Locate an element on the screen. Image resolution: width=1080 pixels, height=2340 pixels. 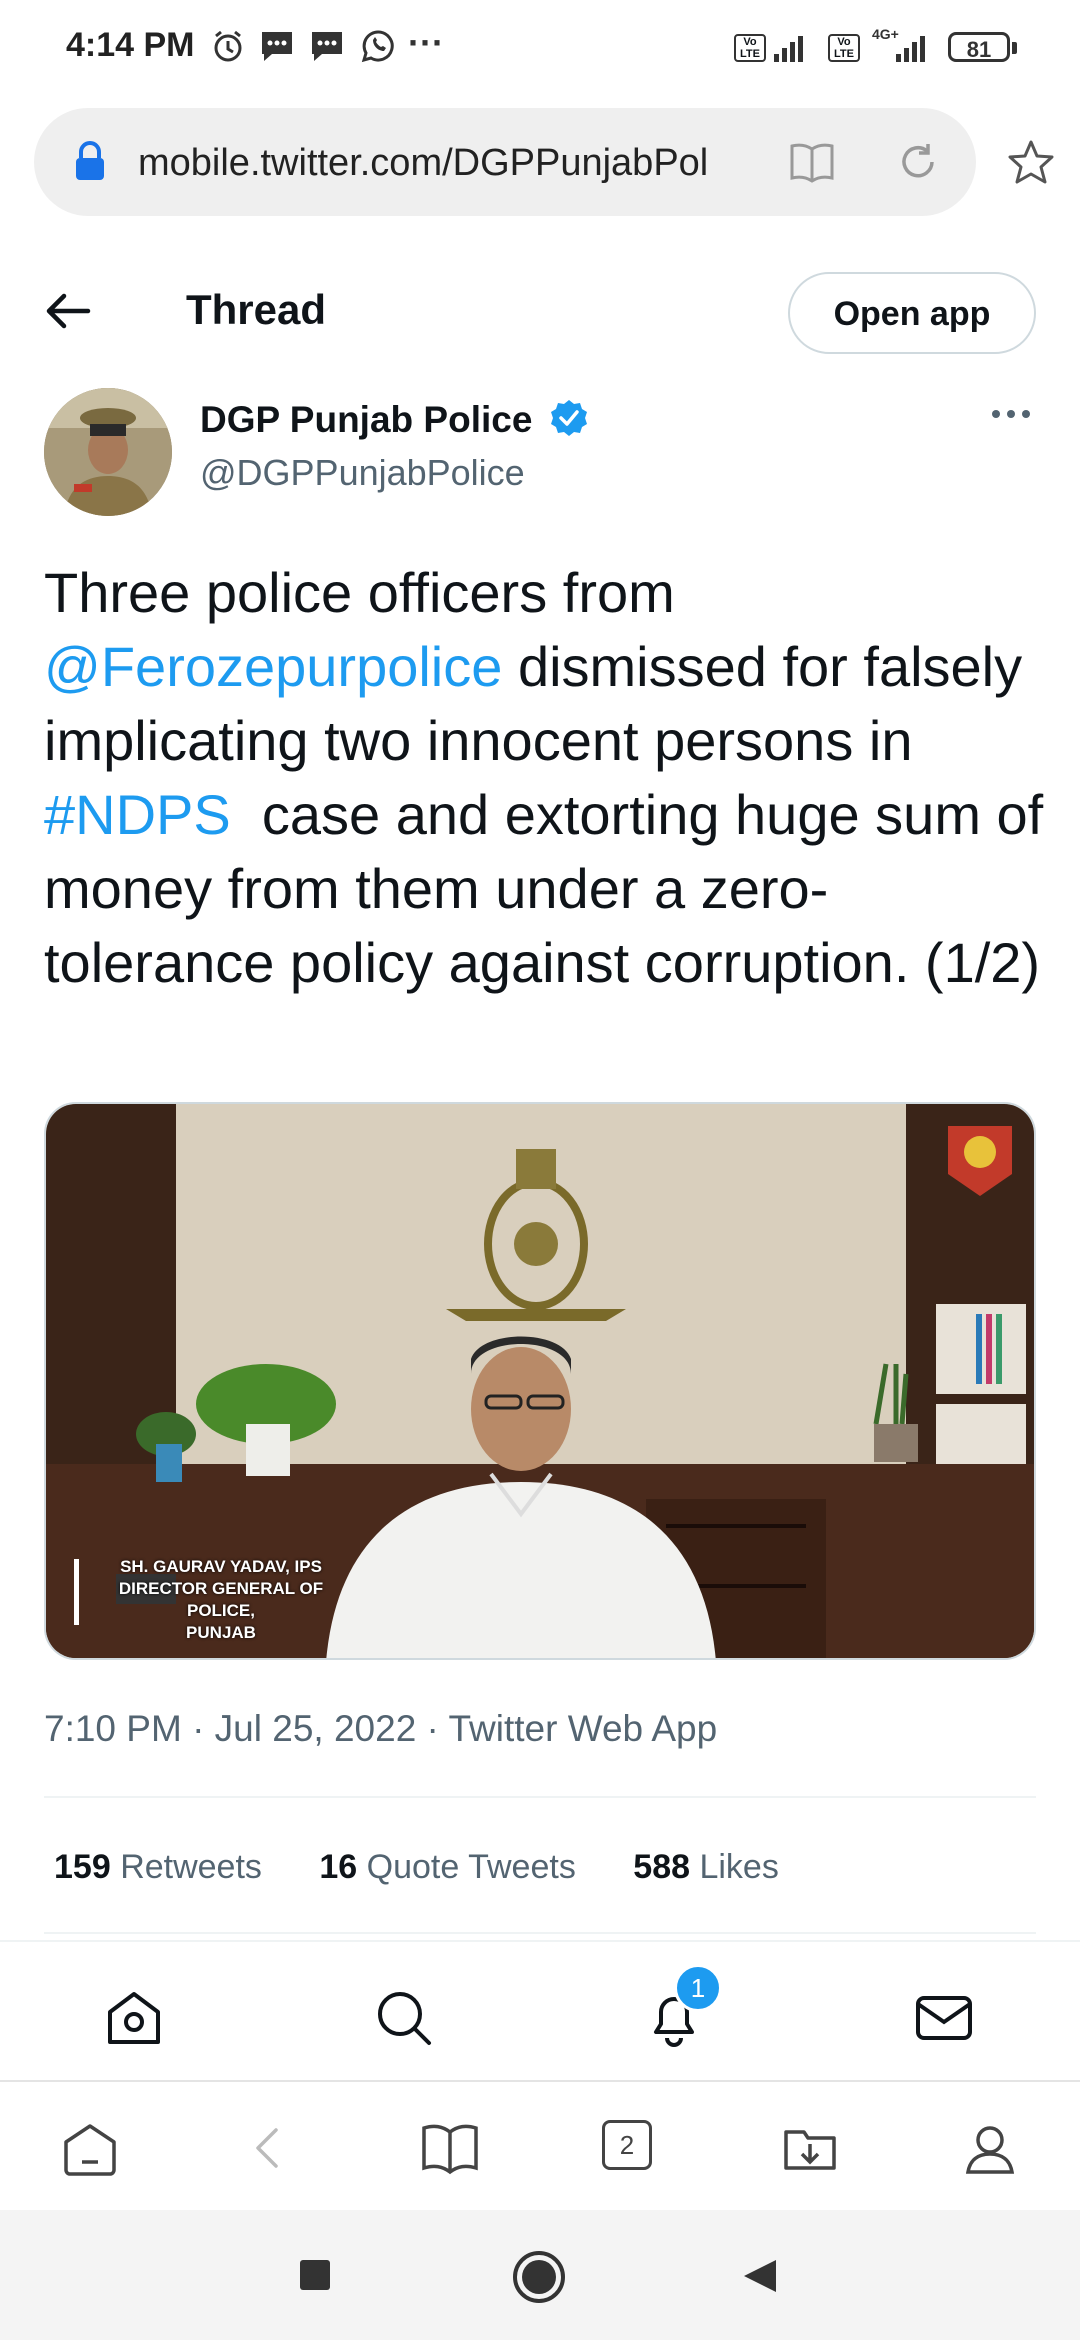
retweets-label: Retweets is located at coordinates (191, 1867).